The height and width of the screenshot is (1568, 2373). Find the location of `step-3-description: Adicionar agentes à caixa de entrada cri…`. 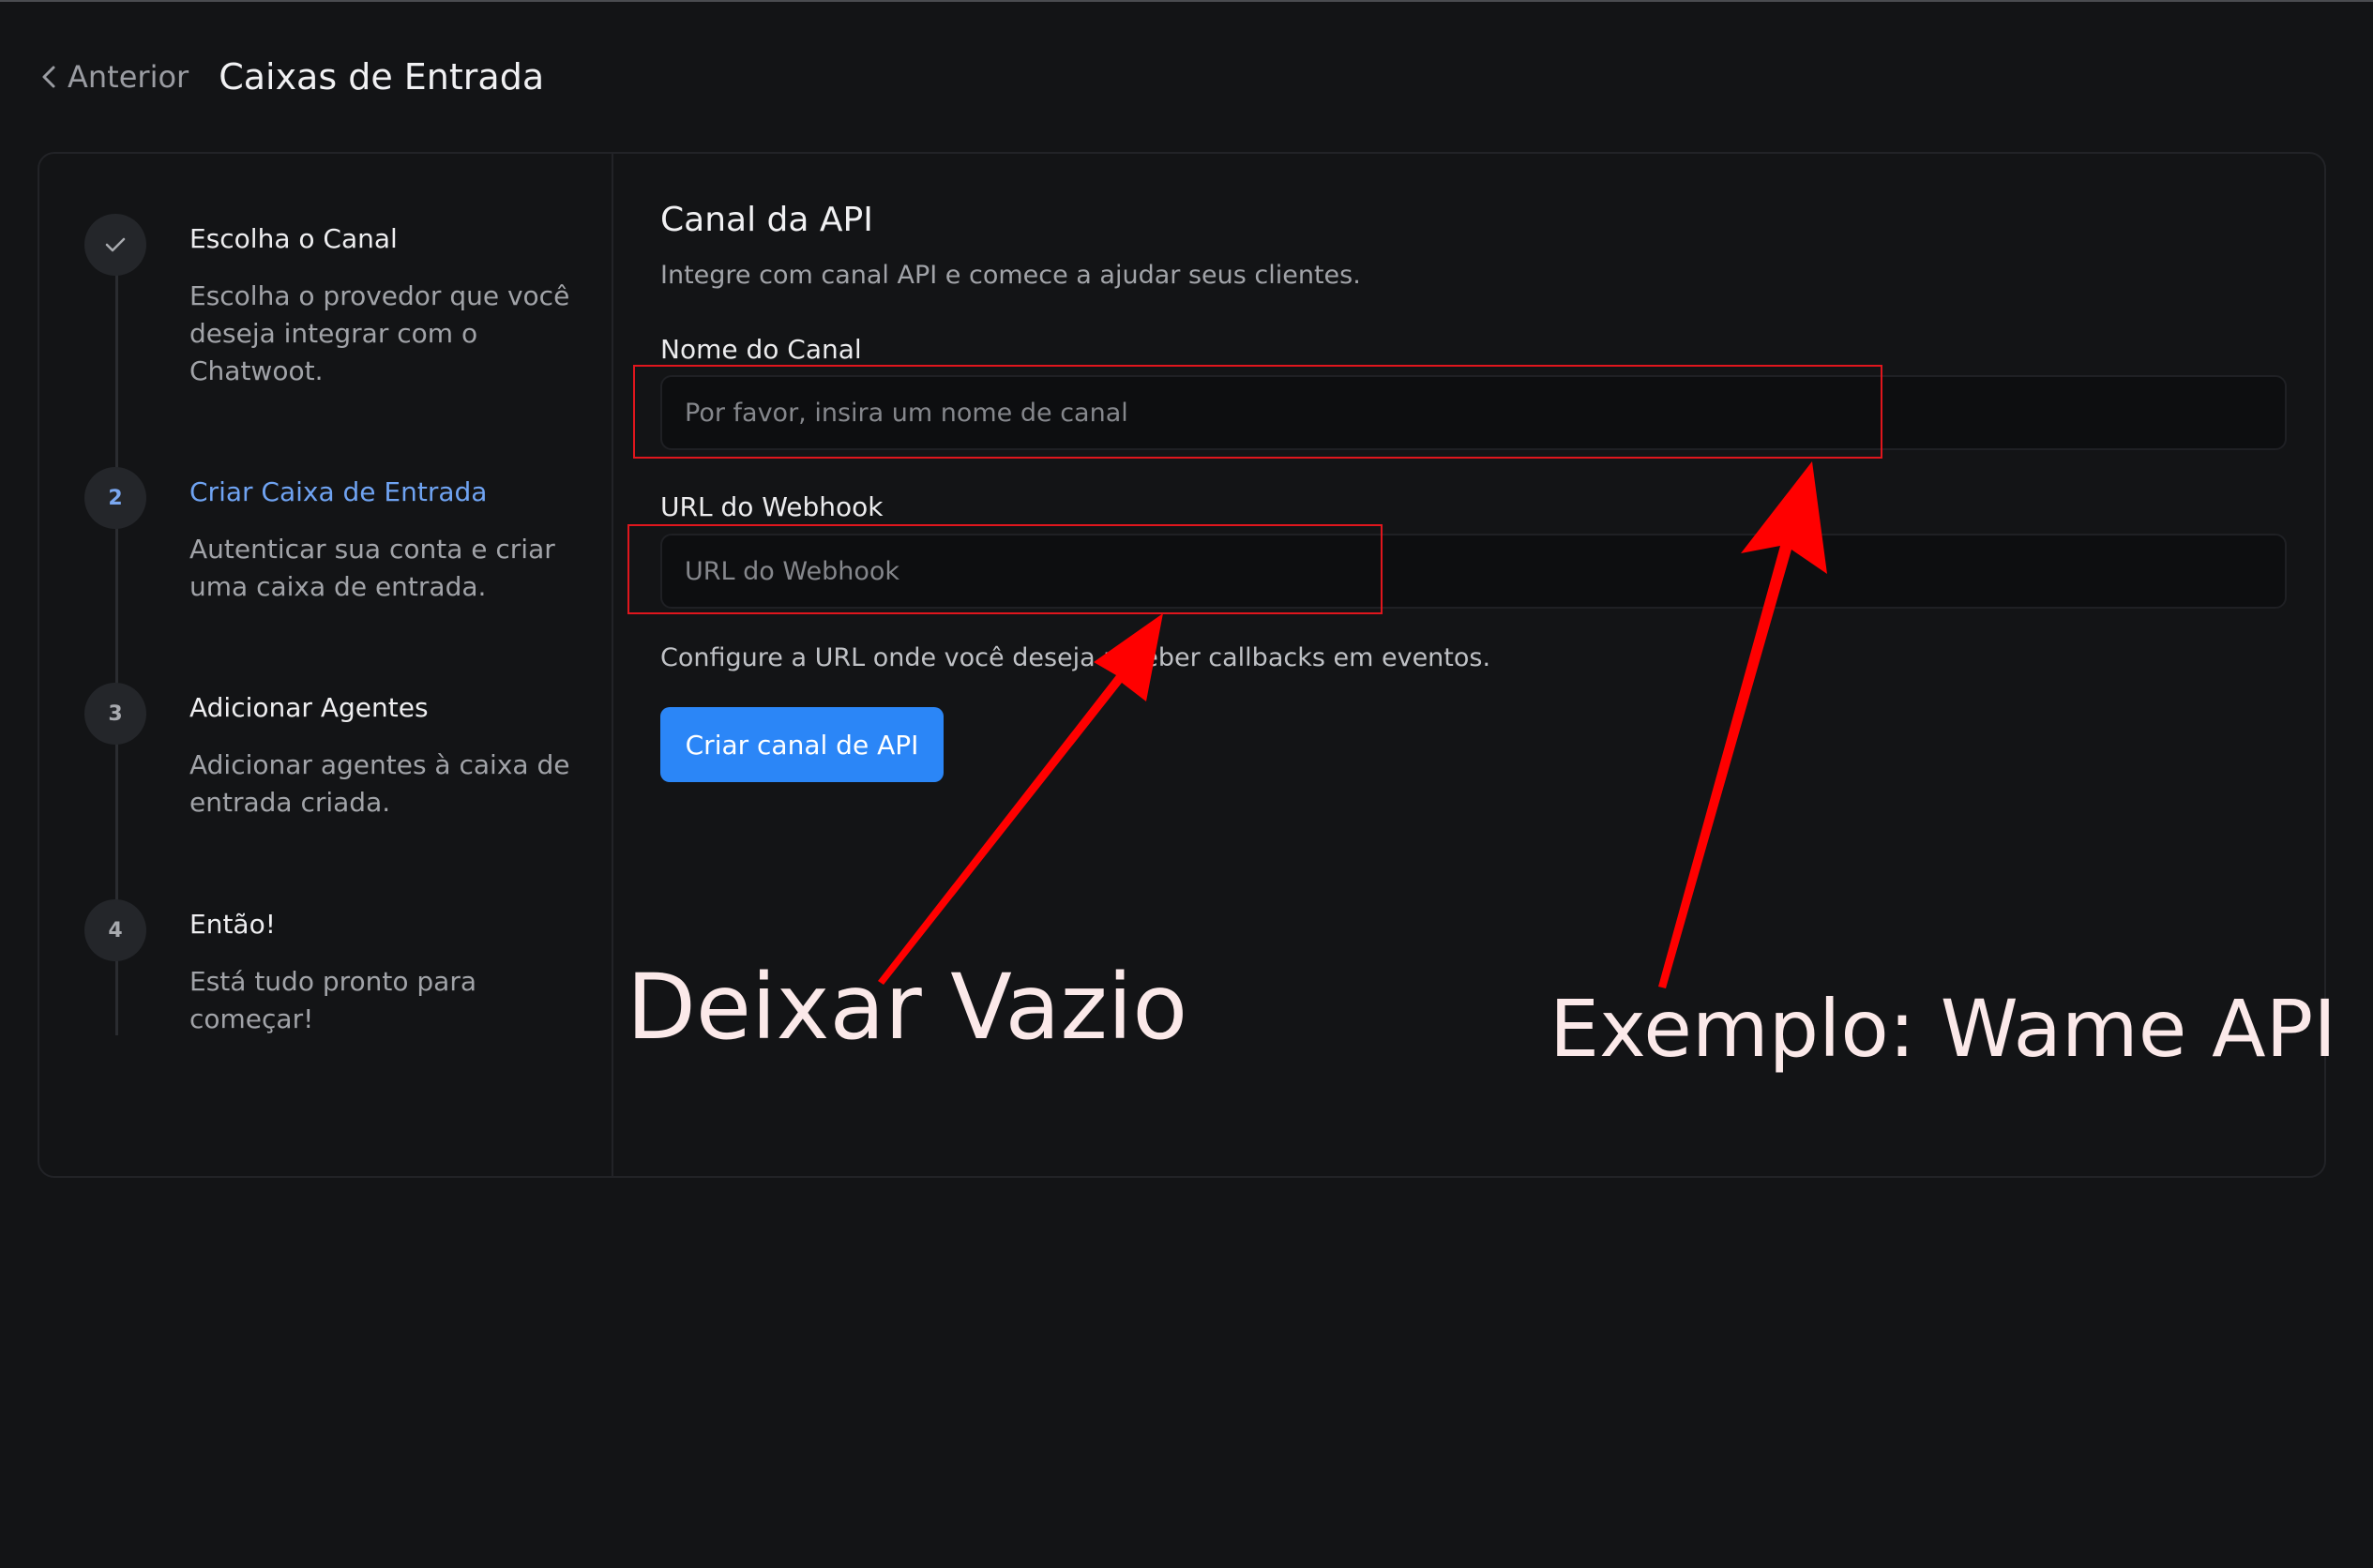

step-3-description: Adicionar agentes à caixa de entrada cri… is located at coordinates (379, 783).